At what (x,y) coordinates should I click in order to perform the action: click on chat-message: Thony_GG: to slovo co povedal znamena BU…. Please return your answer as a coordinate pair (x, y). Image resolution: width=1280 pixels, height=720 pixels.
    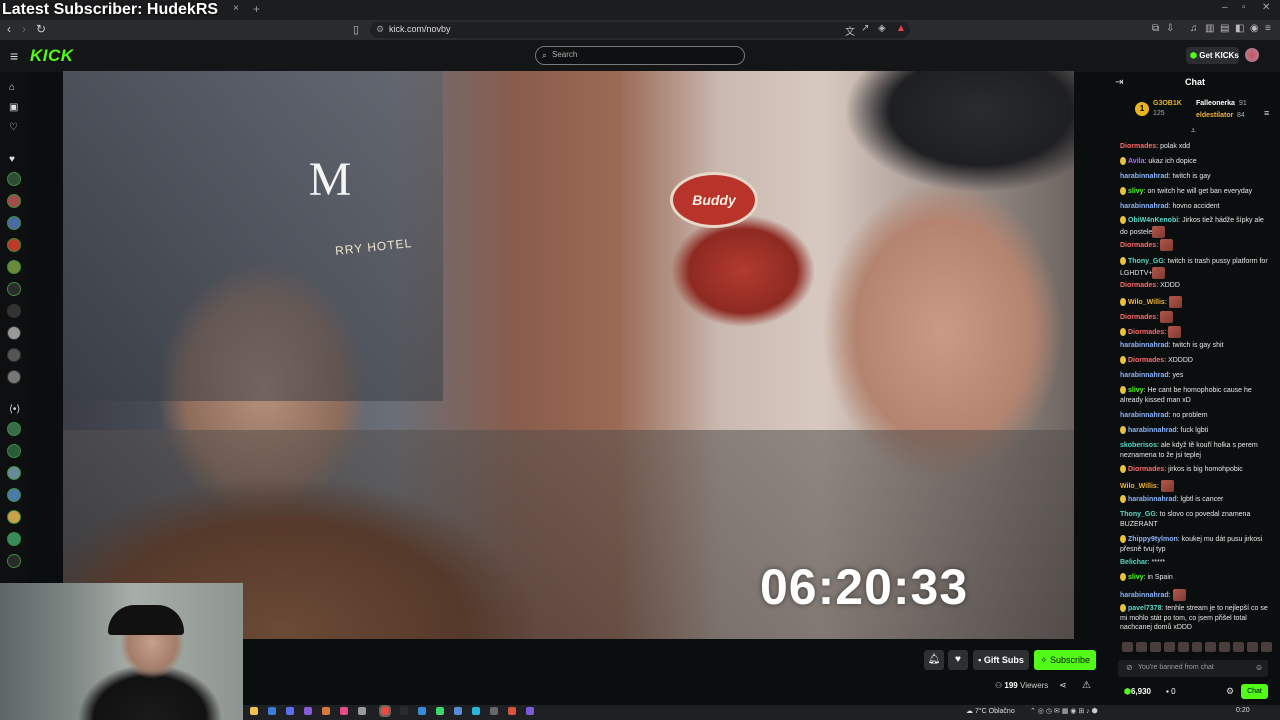
    Looking at the image, I should click on (1196, 519).